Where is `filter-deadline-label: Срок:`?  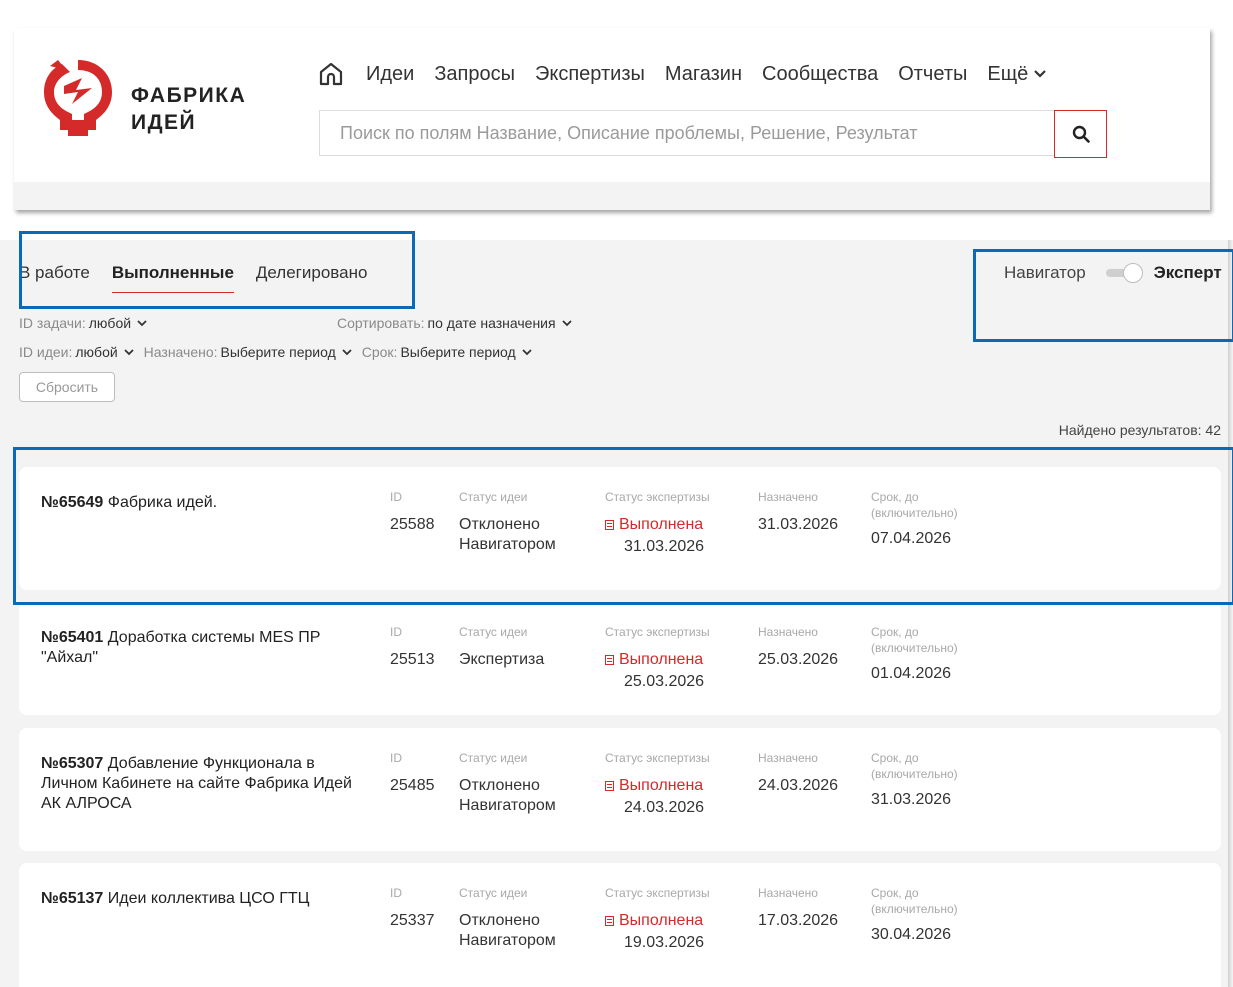
filter-deadline-label: Срок: is located at coordinates (379, 352).